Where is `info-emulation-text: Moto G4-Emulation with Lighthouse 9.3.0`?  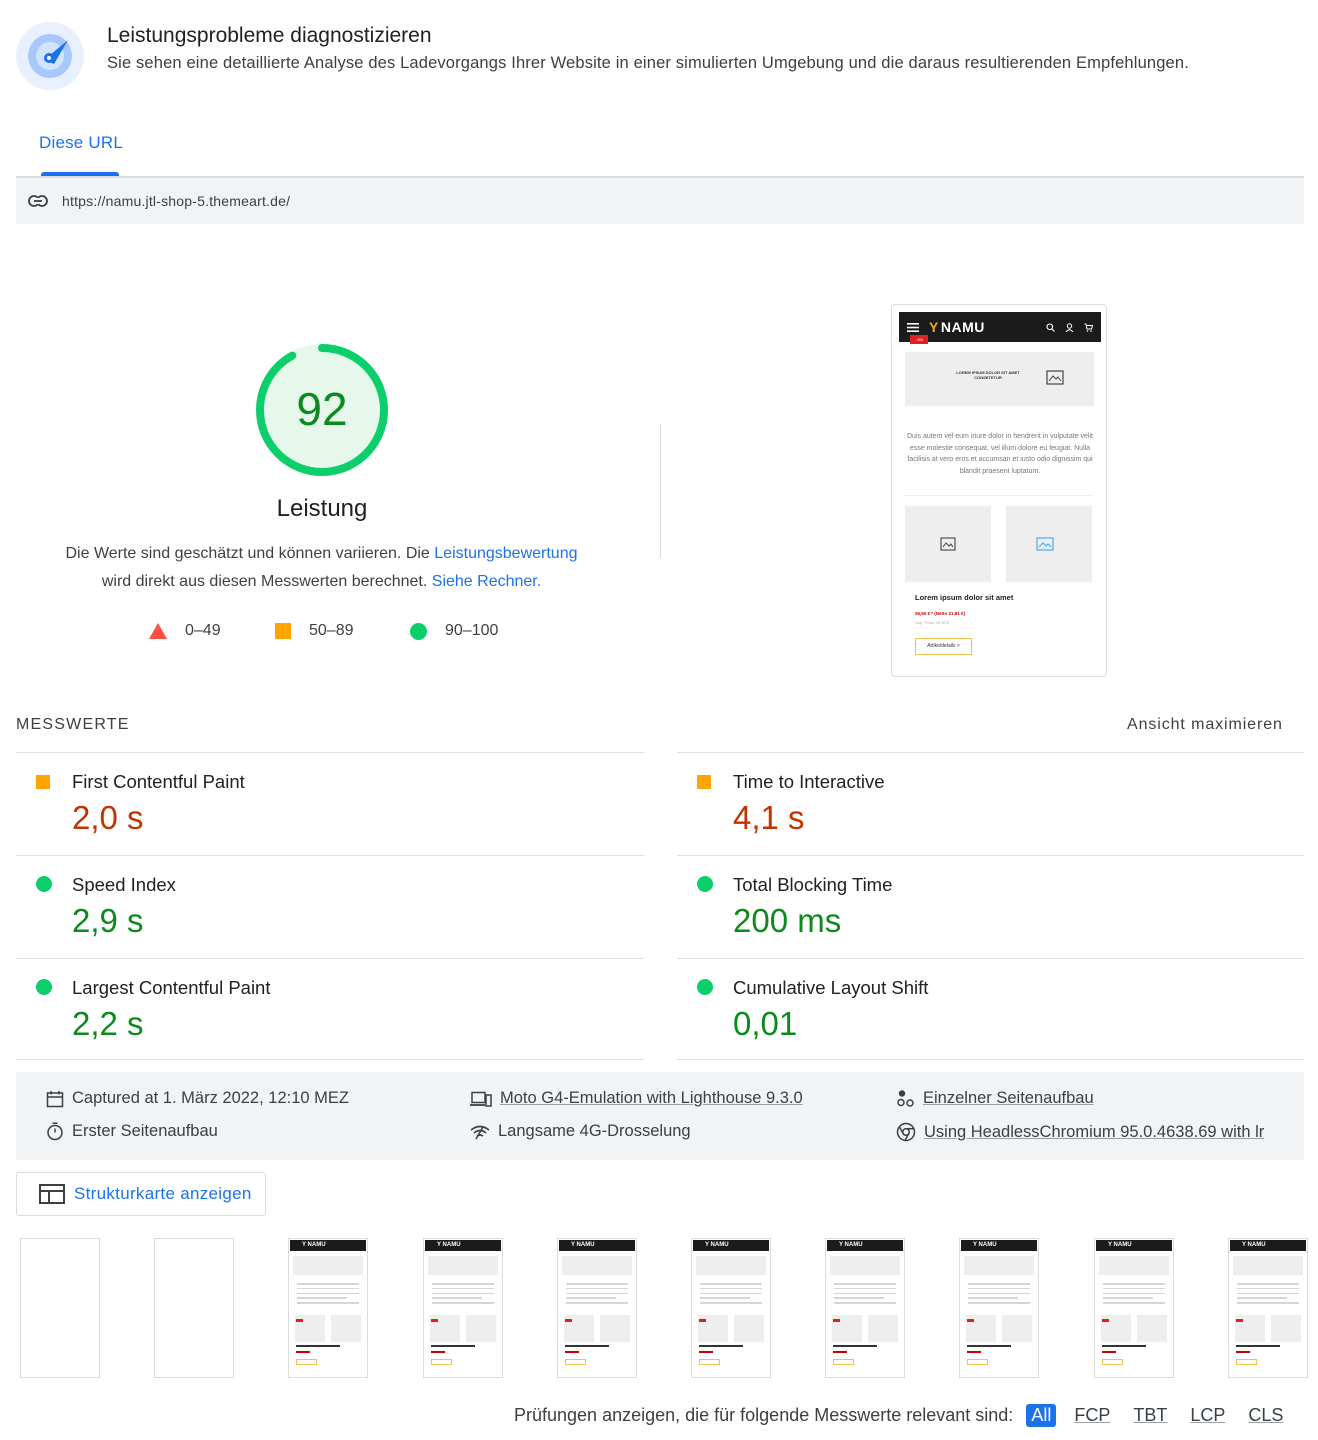 info-emulation-text: Moto G4-Emulation with Lighthouse 9.3.0 is located at coordinates (651, 1098).